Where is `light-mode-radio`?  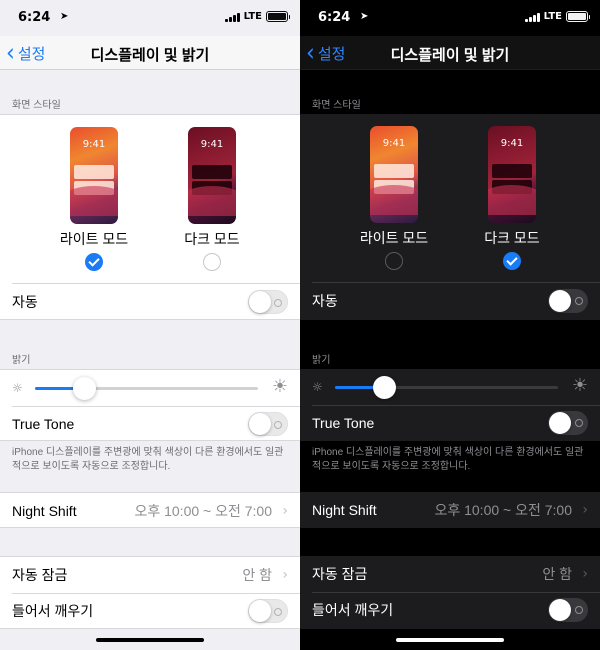 light-mode-radio is located at coordinates (394, 261).